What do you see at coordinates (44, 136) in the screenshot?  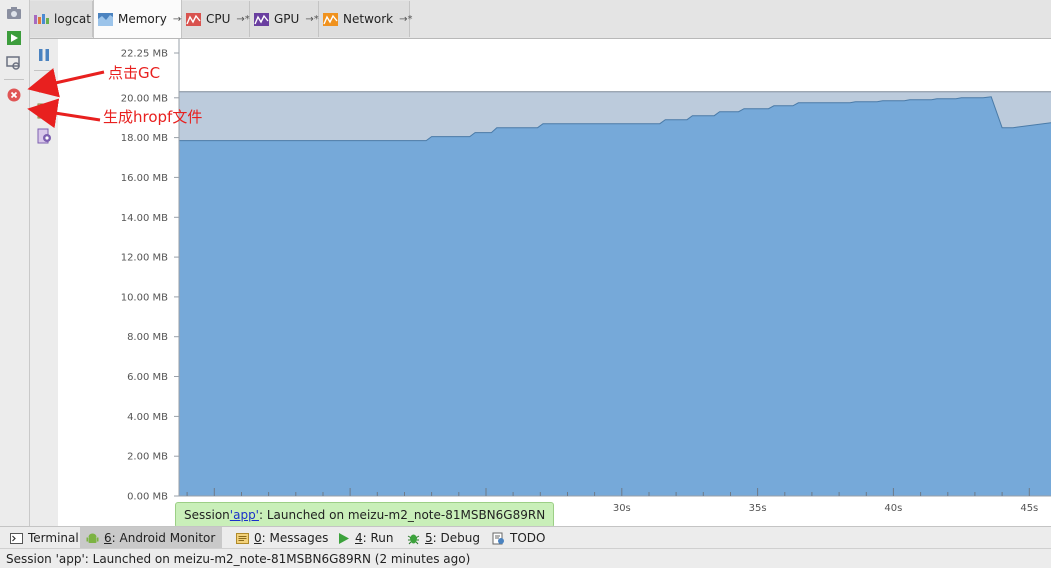 I see `track-allocation-icon` at bounding box center [44, 136].